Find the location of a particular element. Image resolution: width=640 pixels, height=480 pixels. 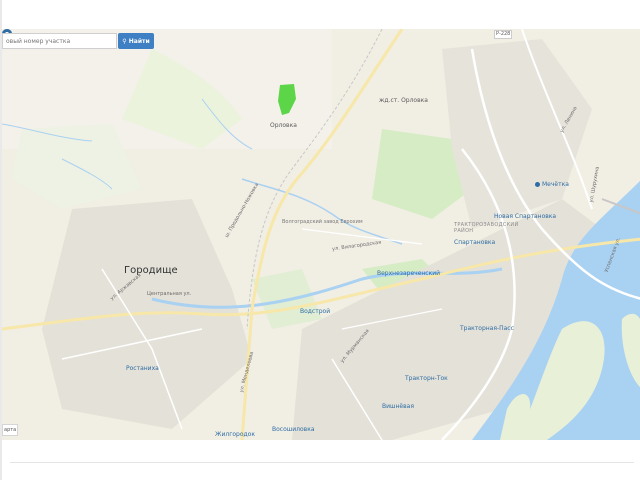

poi-name: Мечётка is located at coordinates (555, 184).